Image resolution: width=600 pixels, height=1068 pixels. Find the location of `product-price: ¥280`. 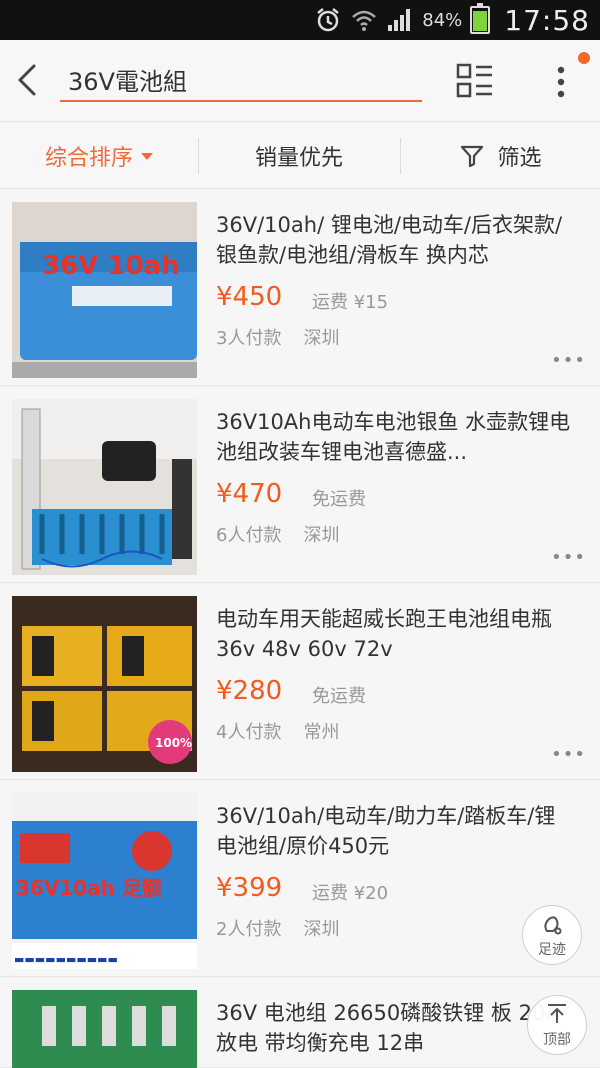

product-price: ¥280 is located at coordinates (249, 691).